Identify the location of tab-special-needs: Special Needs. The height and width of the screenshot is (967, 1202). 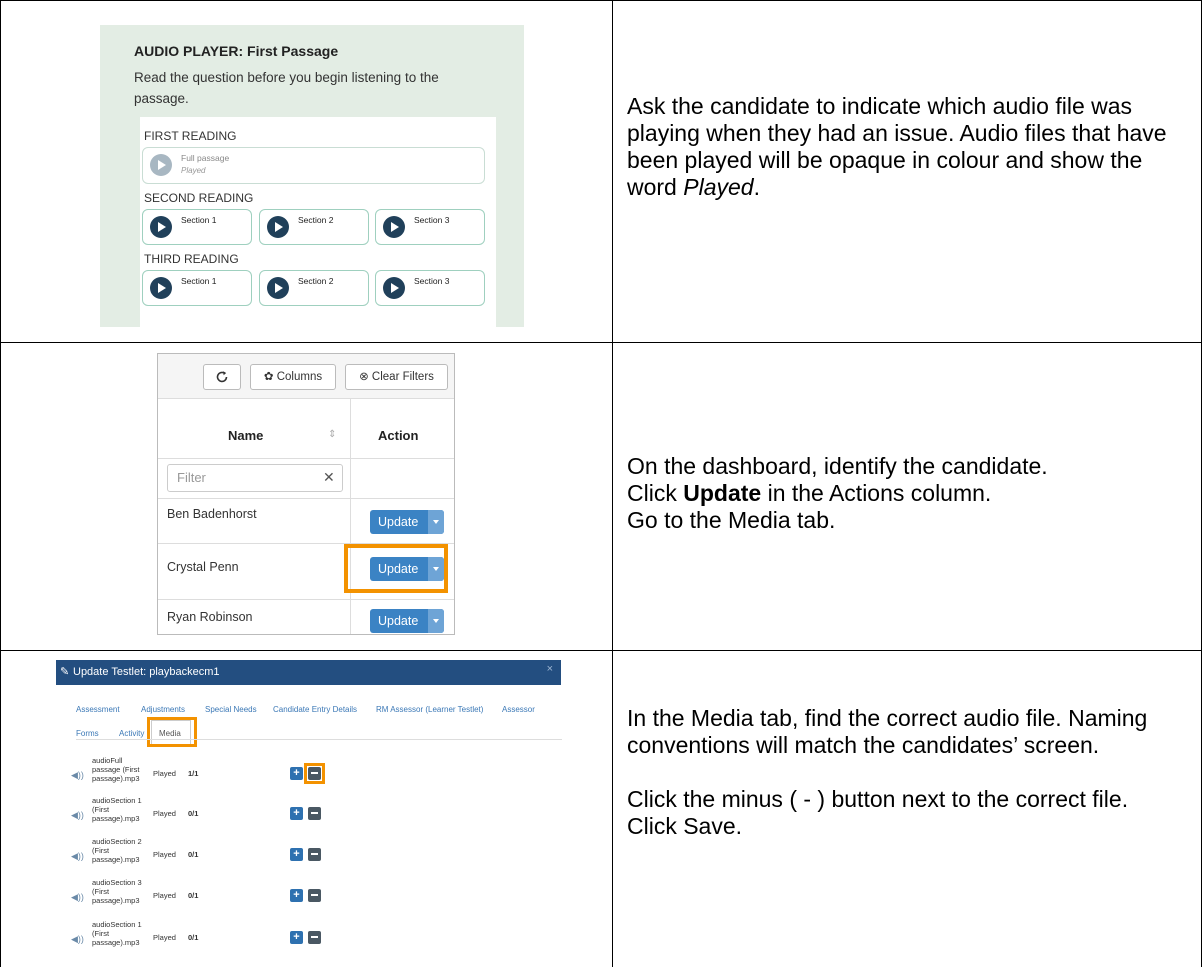
(231, 709).